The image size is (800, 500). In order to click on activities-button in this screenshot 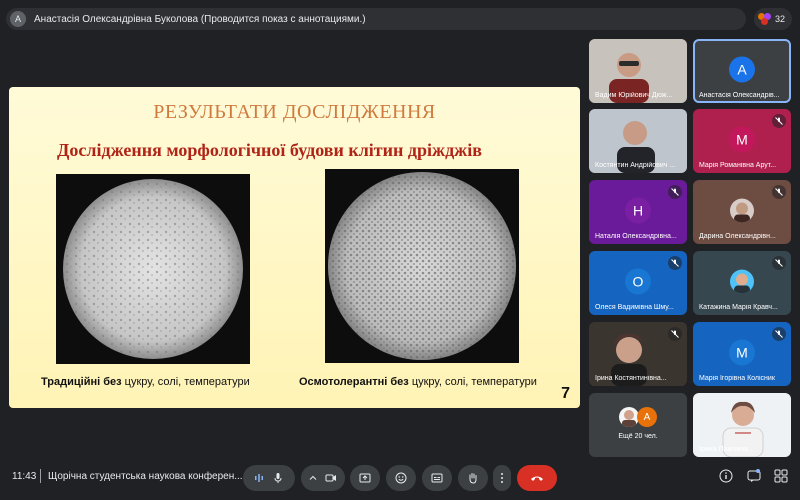, I will do `click(781, 478)`.